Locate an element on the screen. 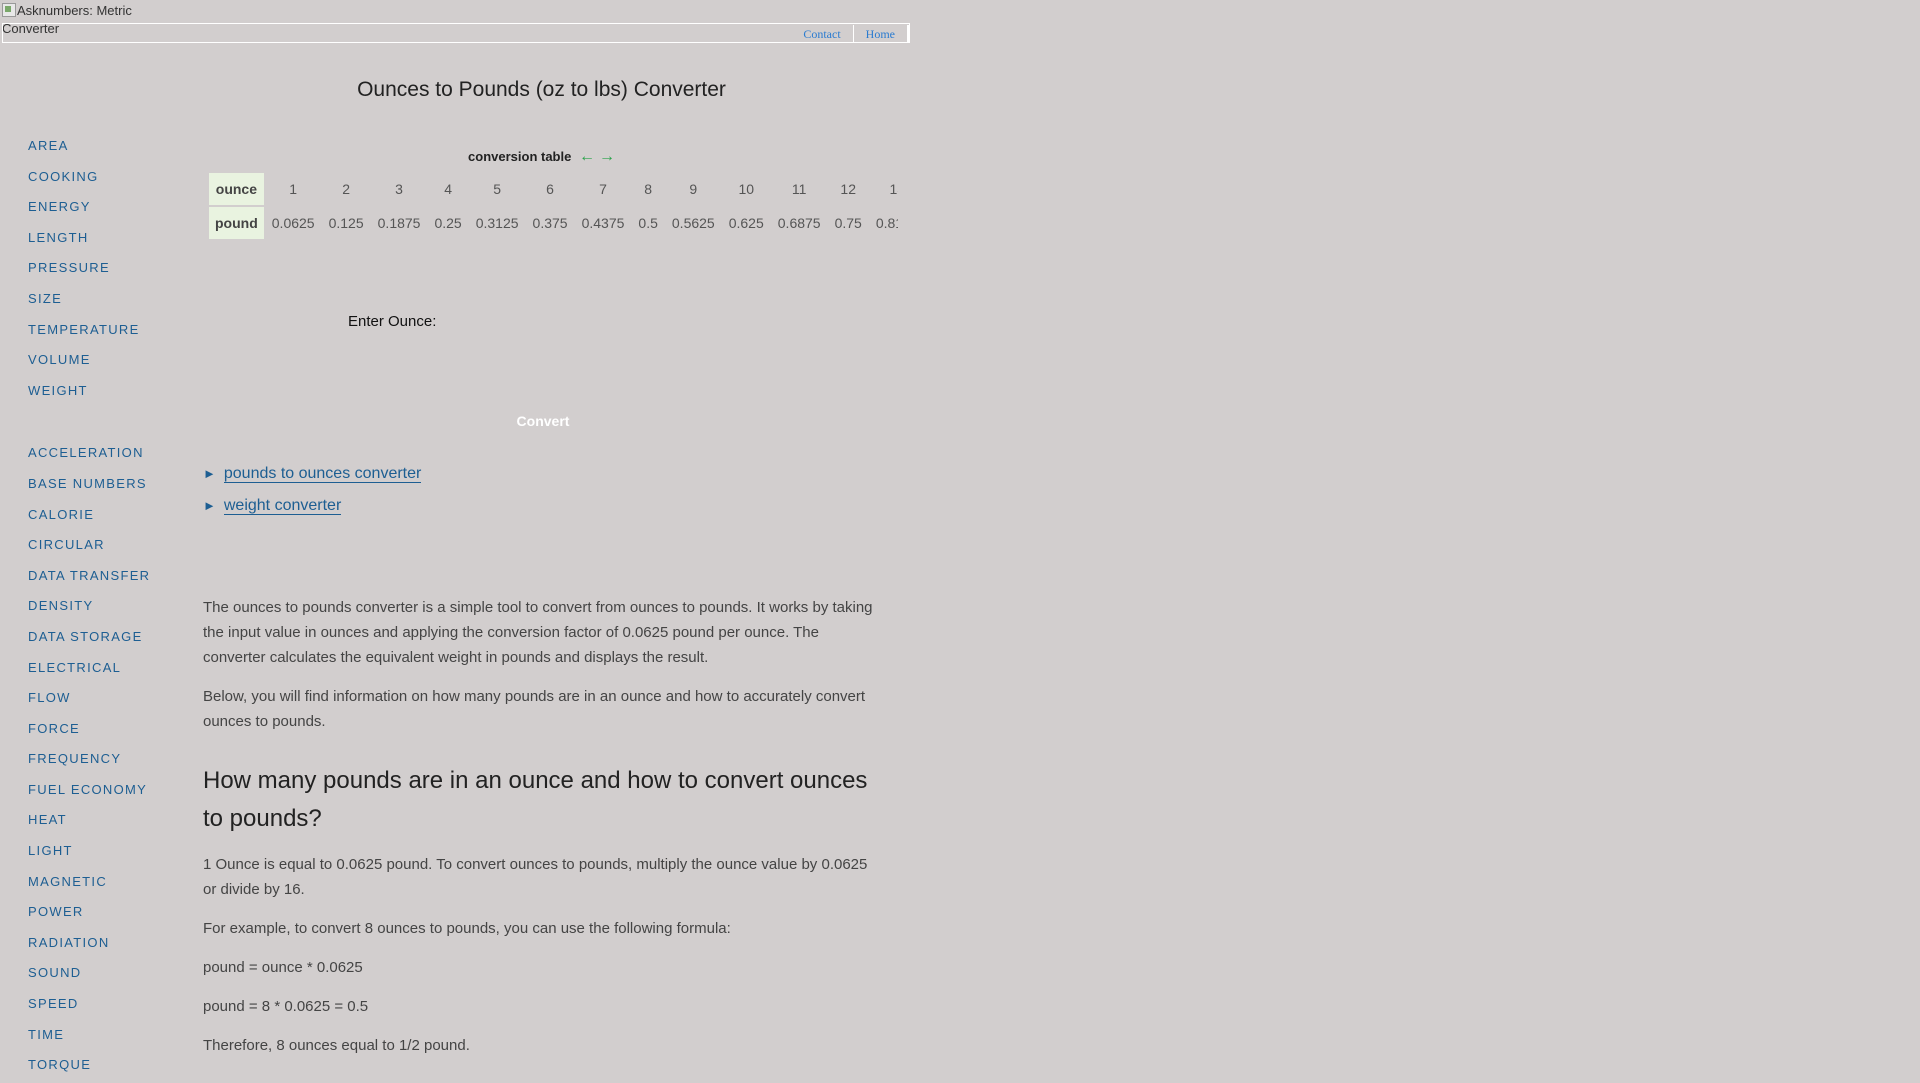 This screenshot has height=1083, width=1920. formula-line: pound = ounce * 0.0625 is located at coordinates (283, 967).